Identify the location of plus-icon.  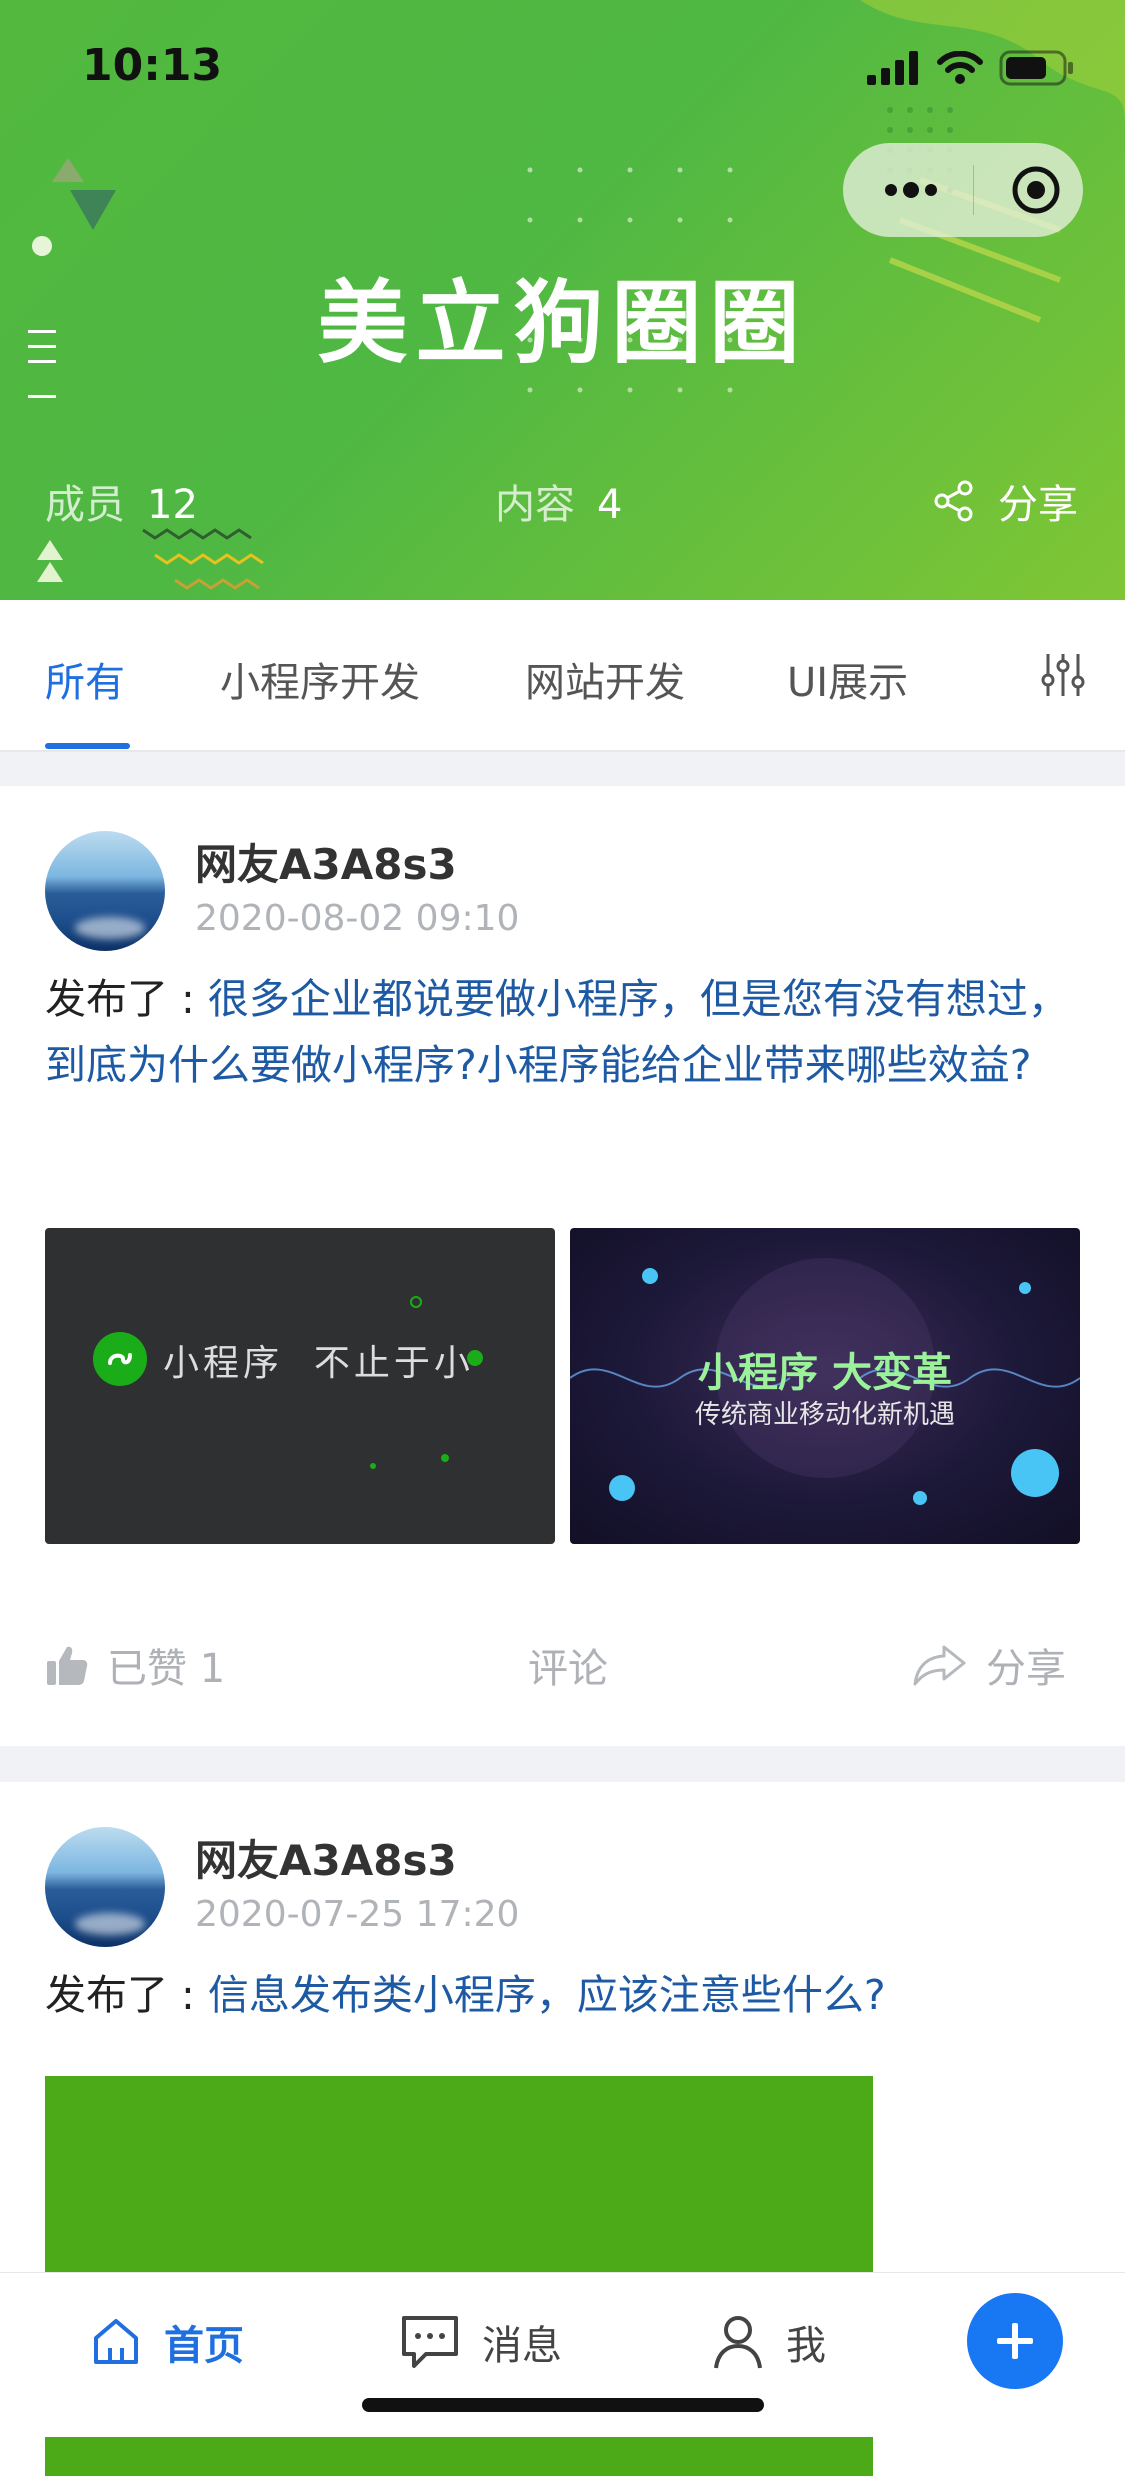
(1015, 2341).